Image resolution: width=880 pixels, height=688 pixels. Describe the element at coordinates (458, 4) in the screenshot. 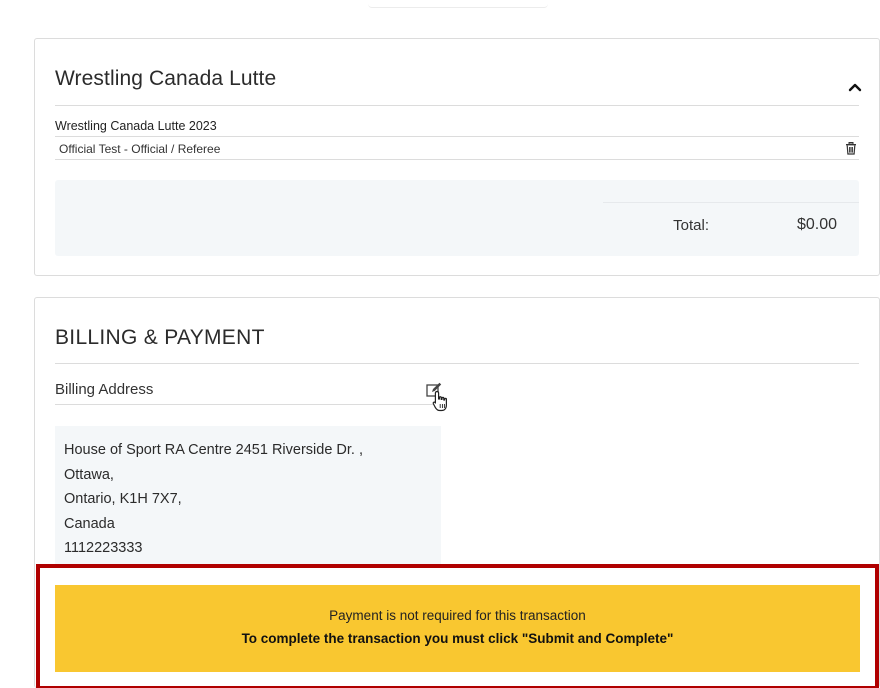

I see `top-tab-edge` at that location.